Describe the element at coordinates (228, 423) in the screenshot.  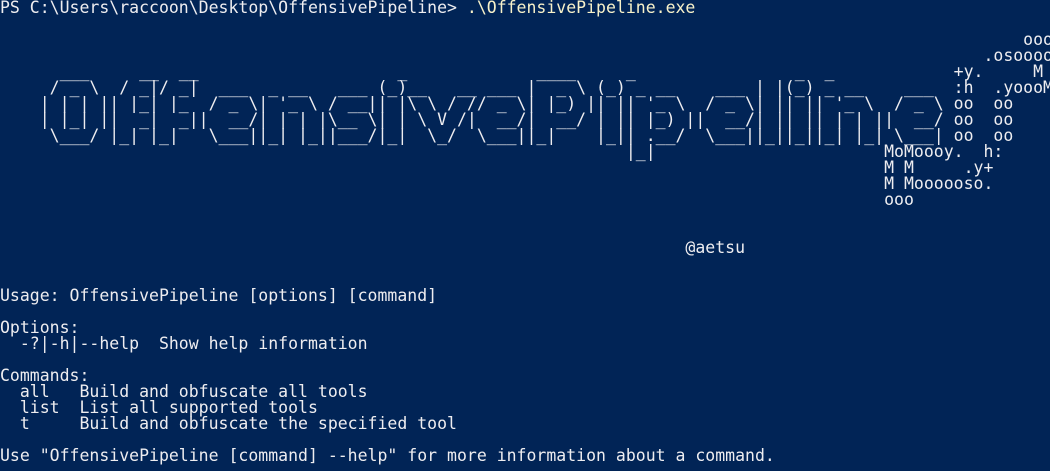
I see `command-t: t Build and obfuscate the specified tool` at that location.